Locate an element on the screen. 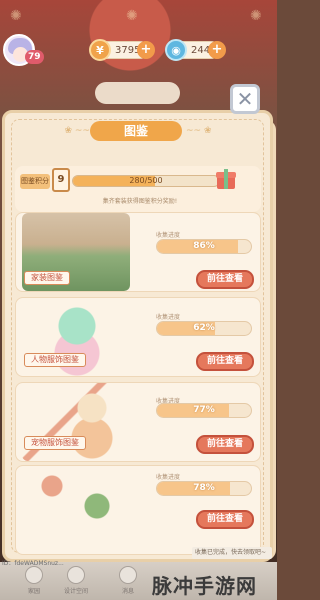 This screenshot has width=320, height=600. coin-counter: ¥ 37953 + is located at coordinates (122, 50).